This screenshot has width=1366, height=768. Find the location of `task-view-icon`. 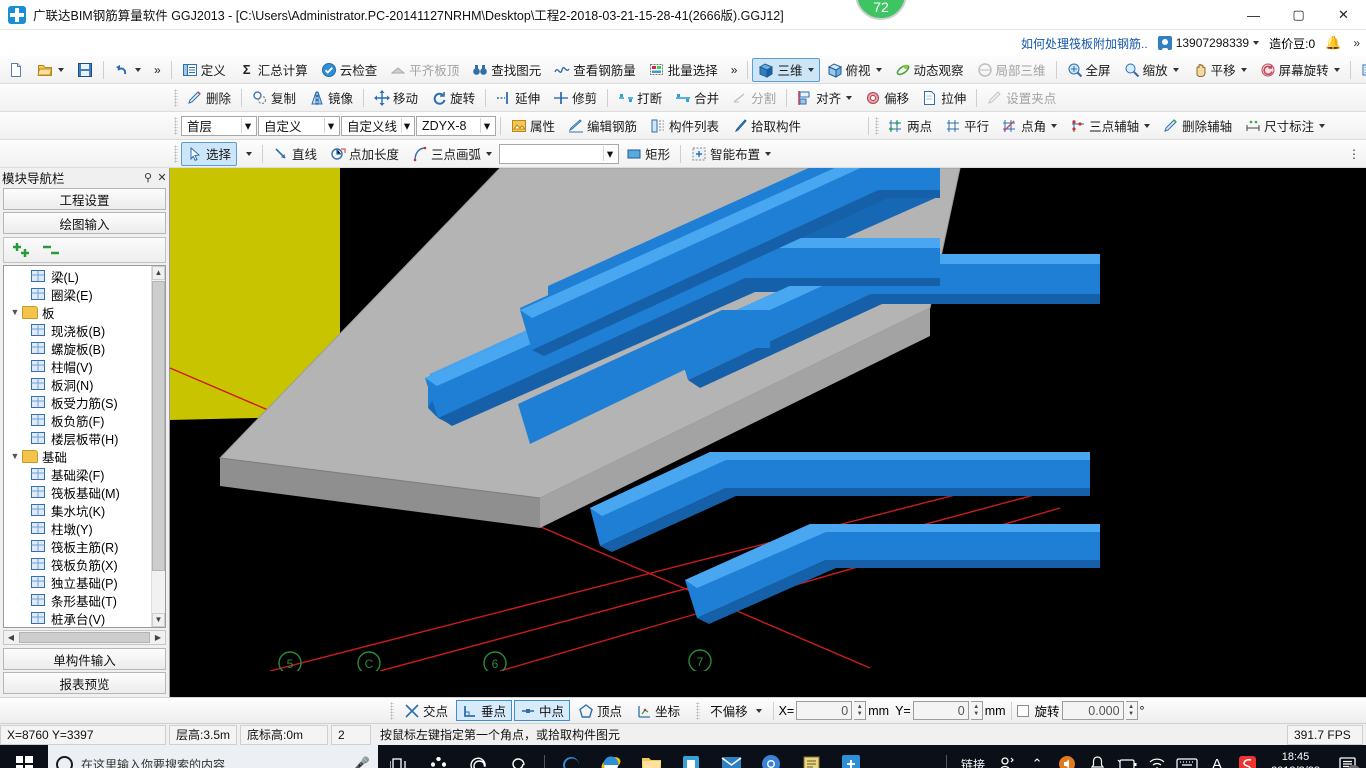

task-view-icon is located at coordinates (398, 756).